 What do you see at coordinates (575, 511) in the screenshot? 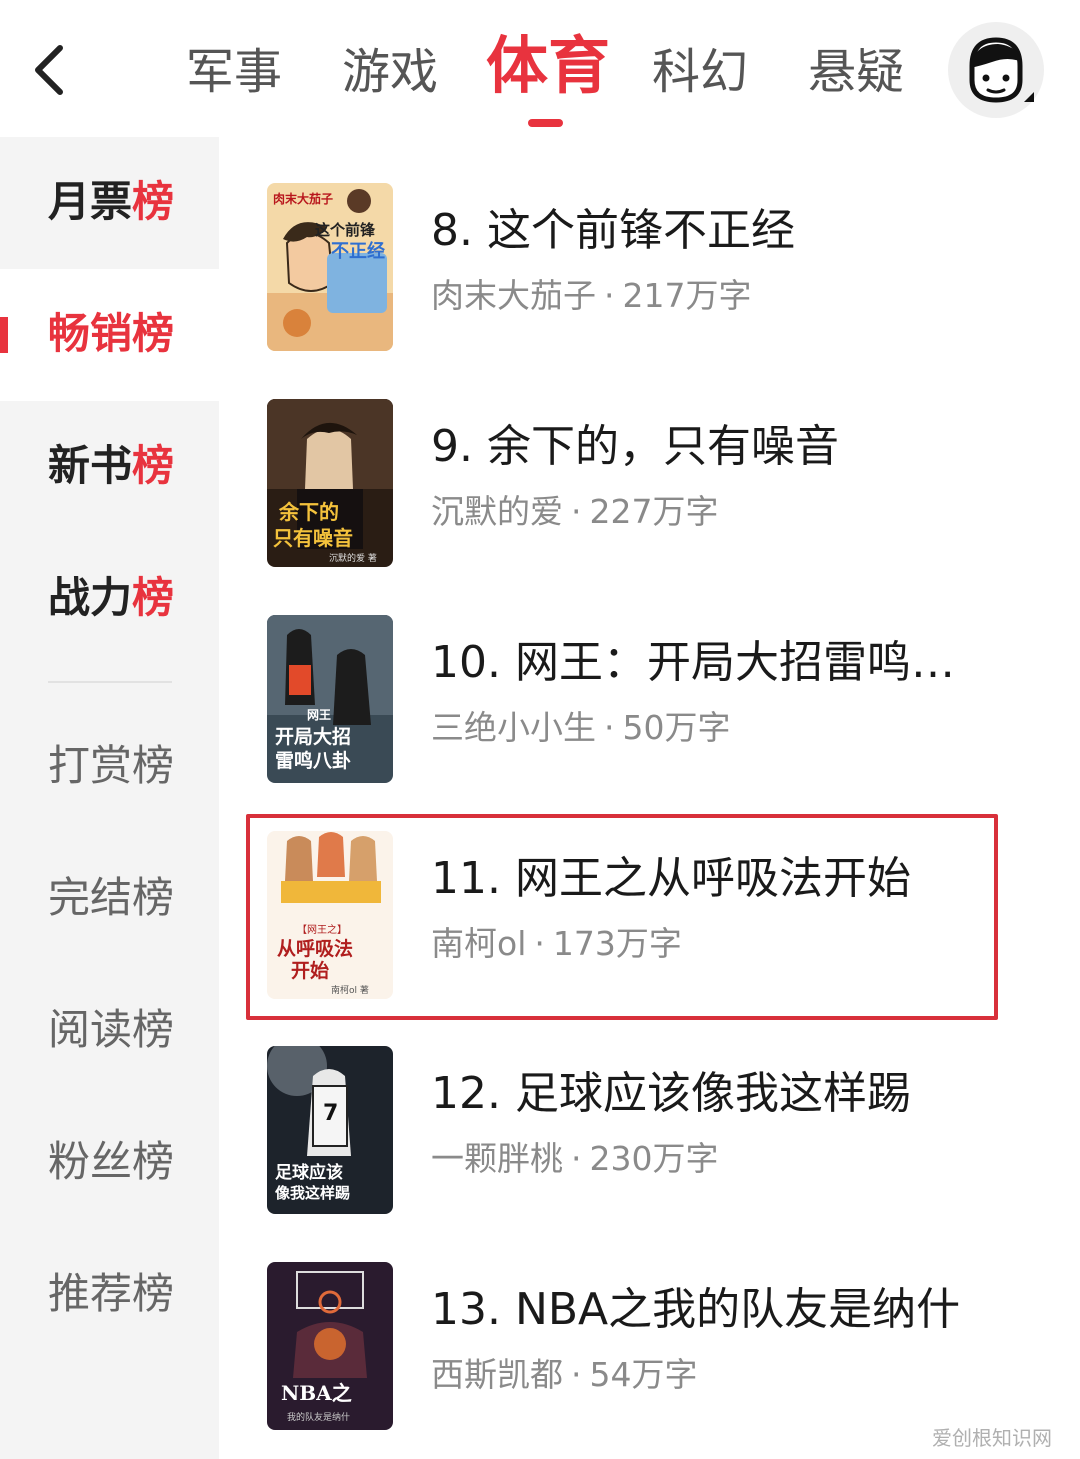
I see `book-meta: 沉默的爱 · 227万字` at bounding box center [575, 511].